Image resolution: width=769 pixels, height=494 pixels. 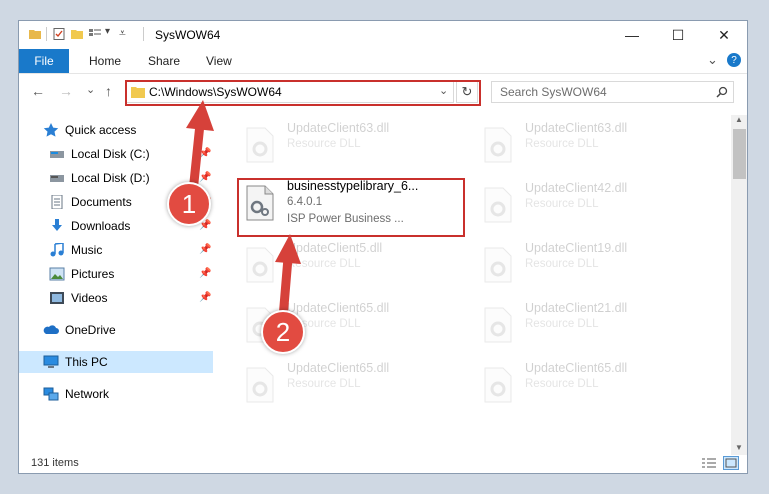 I want to click on sidebar-item-label: OneDrive, so click(x=90, y=330).